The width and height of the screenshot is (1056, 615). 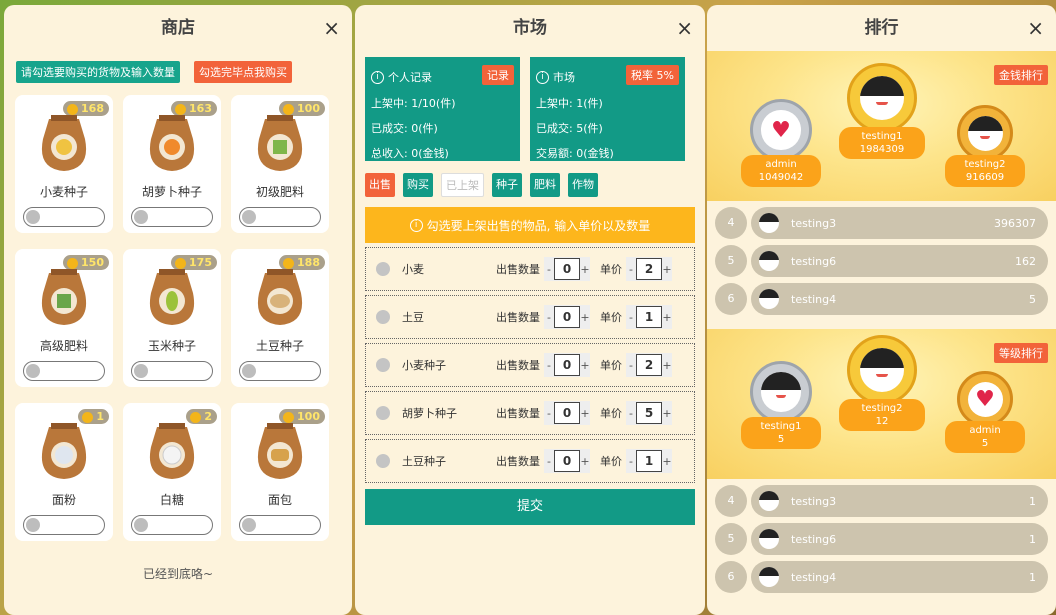 I want to click on info-icon: i, so click(x=377, y=77).